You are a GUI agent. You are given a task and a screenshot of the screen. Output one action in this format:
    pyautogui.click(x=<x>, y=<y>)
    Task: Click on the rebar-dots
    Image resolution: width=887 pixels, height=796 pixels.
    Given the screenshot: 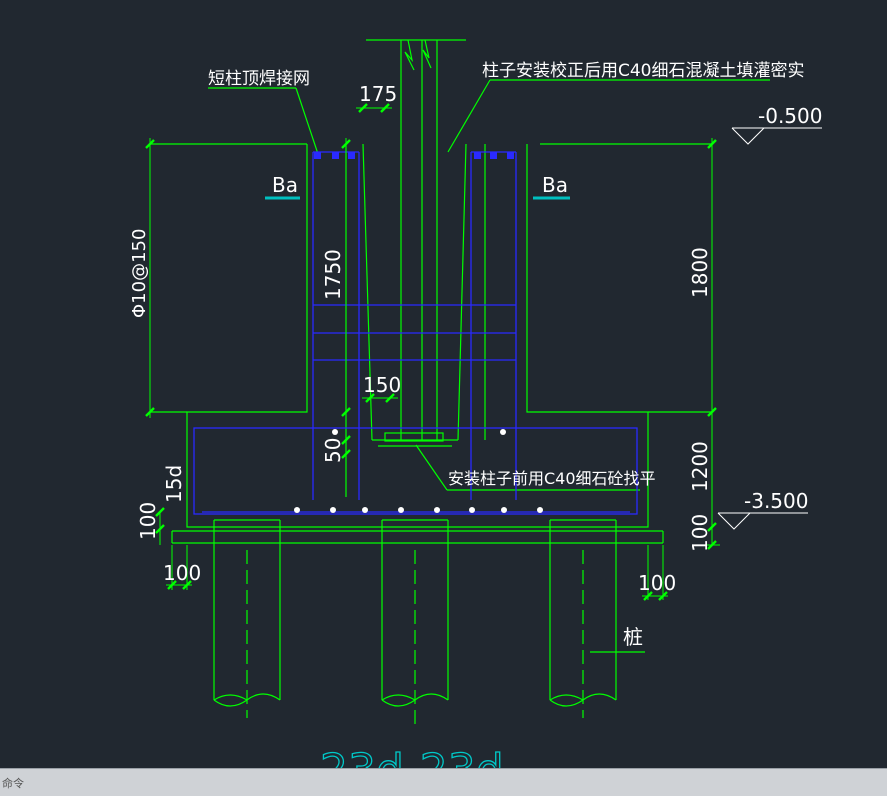 What is the action you would take?
    pyautogui.click(x=414, y=155)
    